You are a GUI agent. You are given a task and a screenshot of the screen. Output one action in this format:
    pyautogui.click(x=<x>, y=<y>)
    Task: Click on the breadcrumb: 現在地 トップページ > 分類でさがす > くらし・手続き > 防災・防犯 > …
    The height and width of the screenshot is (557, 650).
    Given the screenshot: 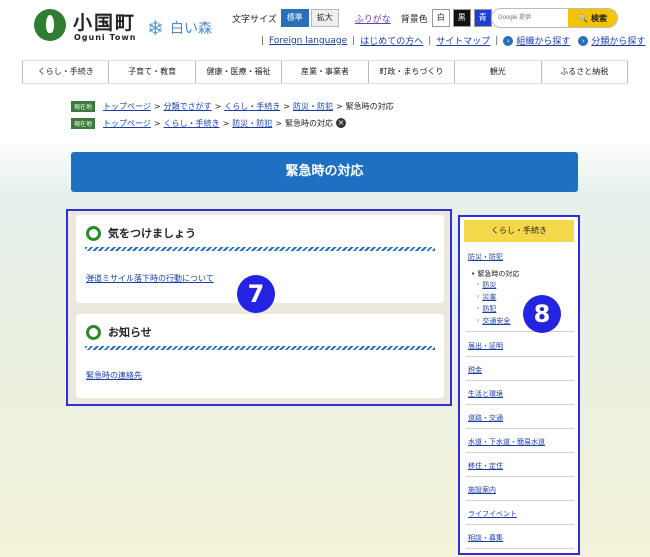 What is the action you would take?
    pyautogui.click(x=232, y=106)
    